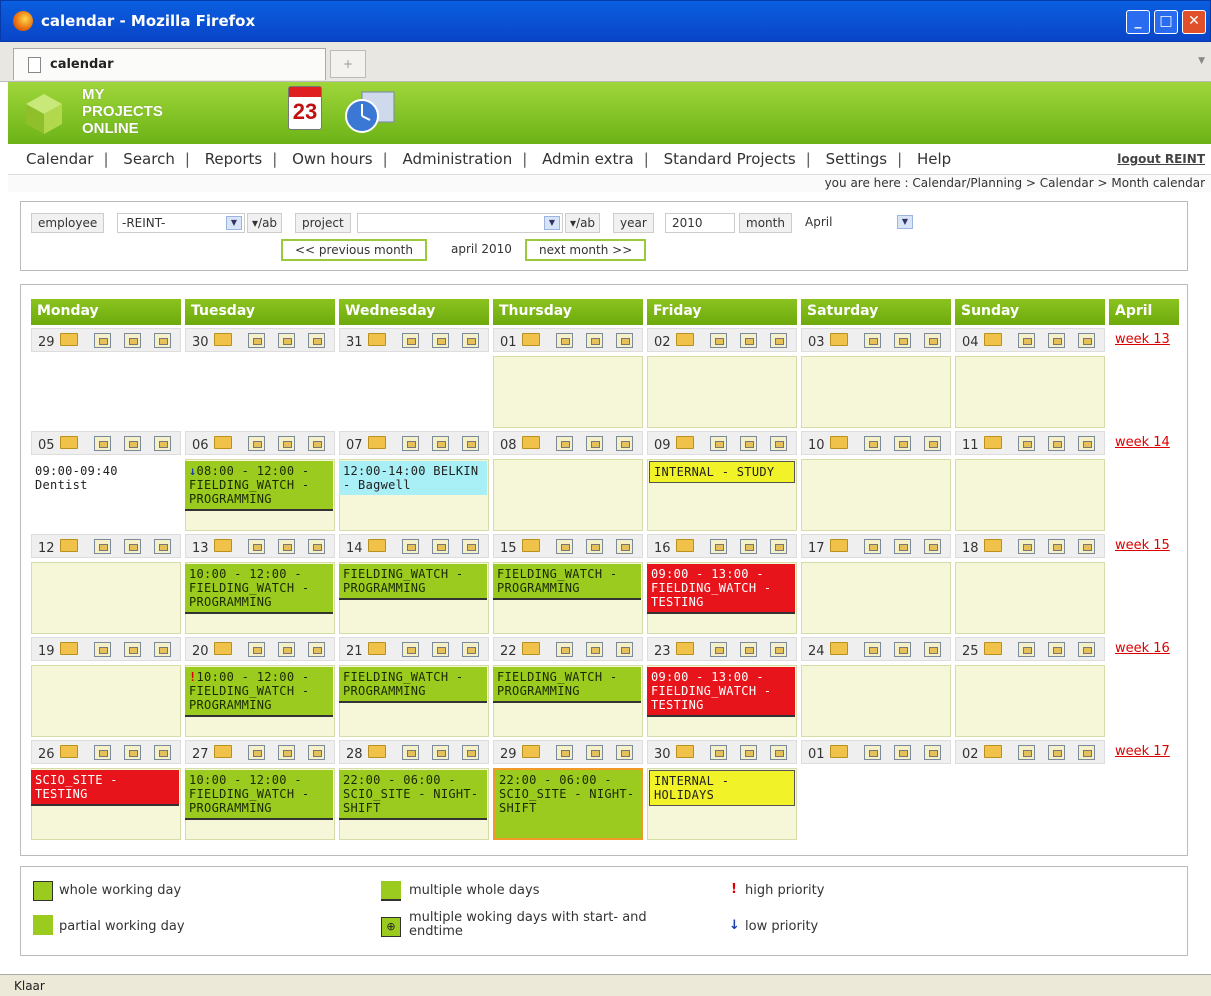 The height and width of the screenshot is (996, 1211). I want to click on calendar-event: 09:00 - 13:00 - FIELDING_WATCH - TESTING, so click(721, 589).